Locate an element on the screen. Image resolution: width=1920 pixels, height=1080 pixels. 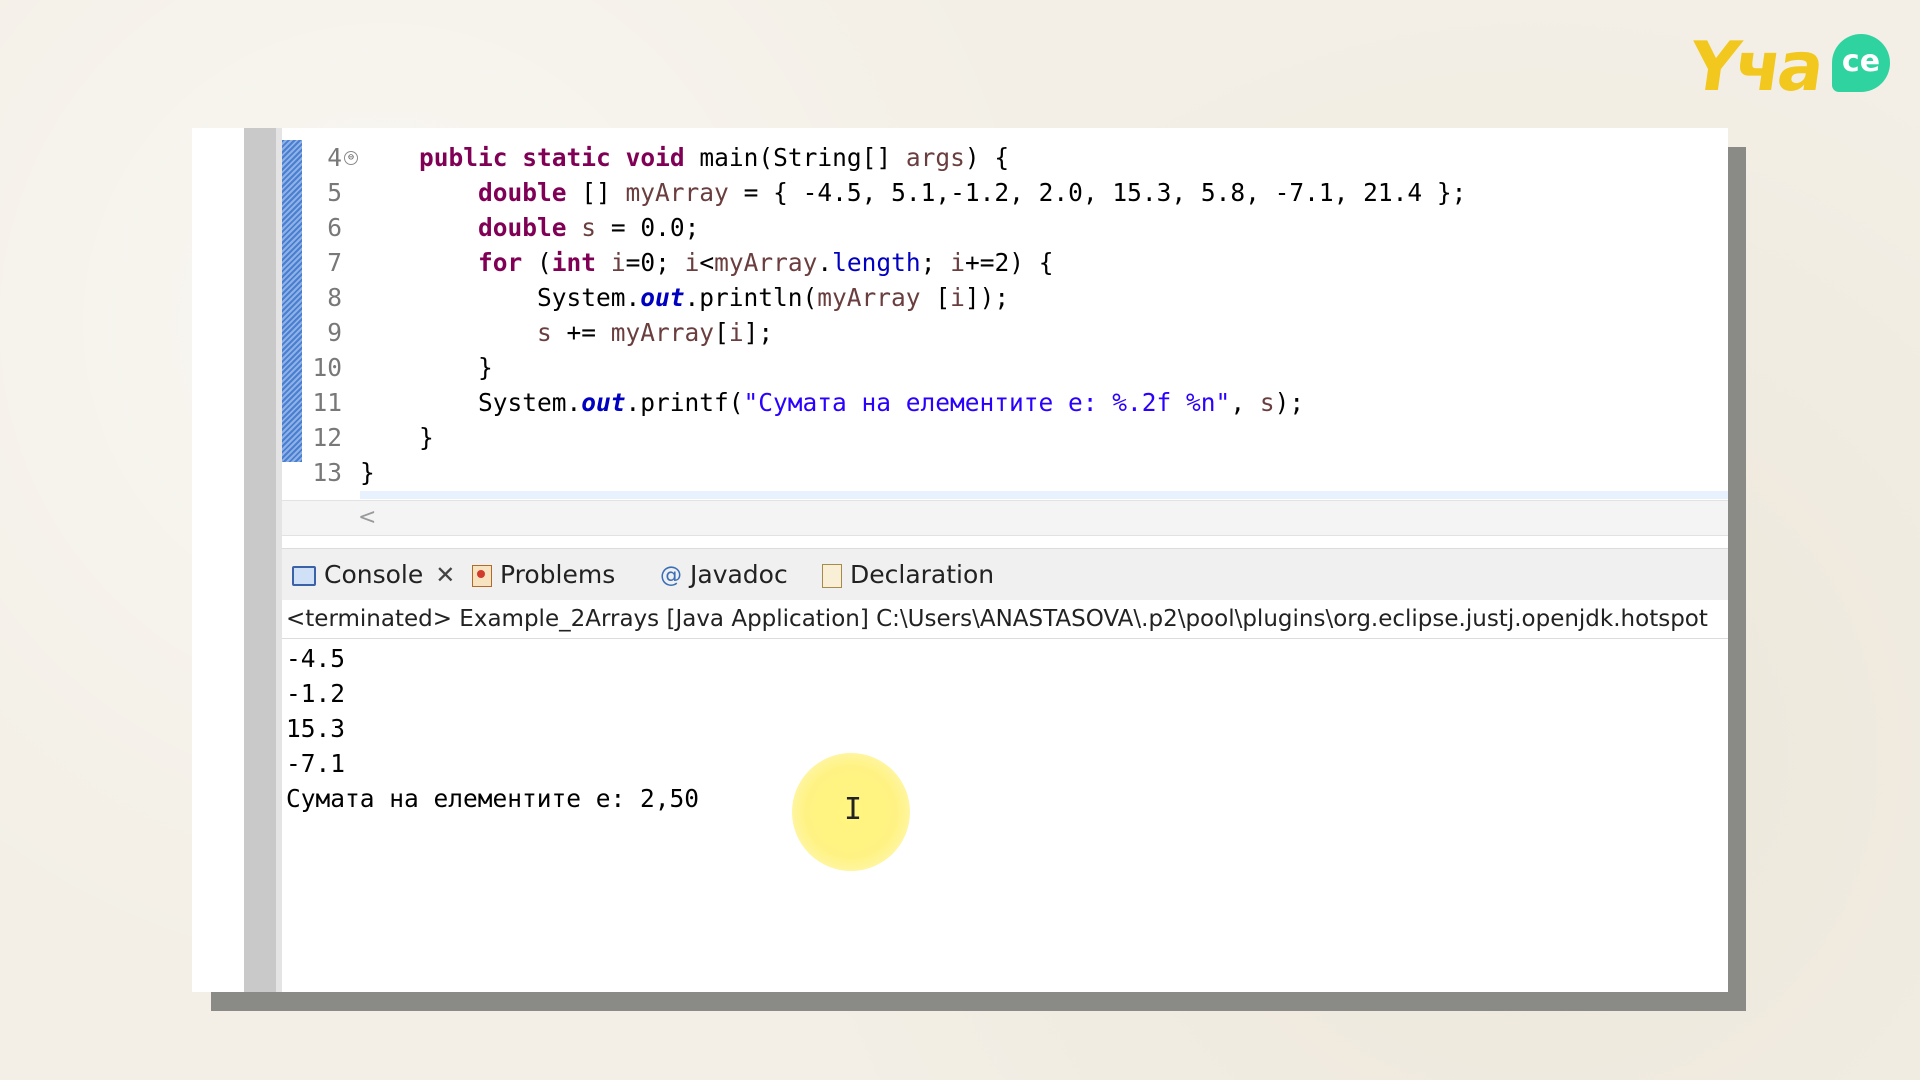
javadoc-icon: @ is located at coordinates (671, 575).